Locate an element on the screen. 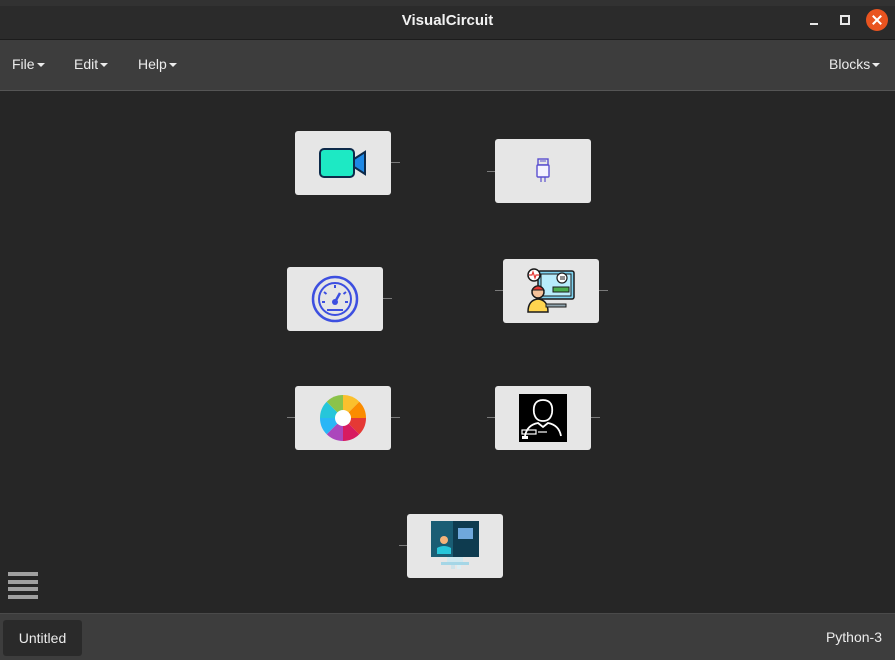 The image size is (895, 660). maximize-icon is located at coordinates (845, 20).